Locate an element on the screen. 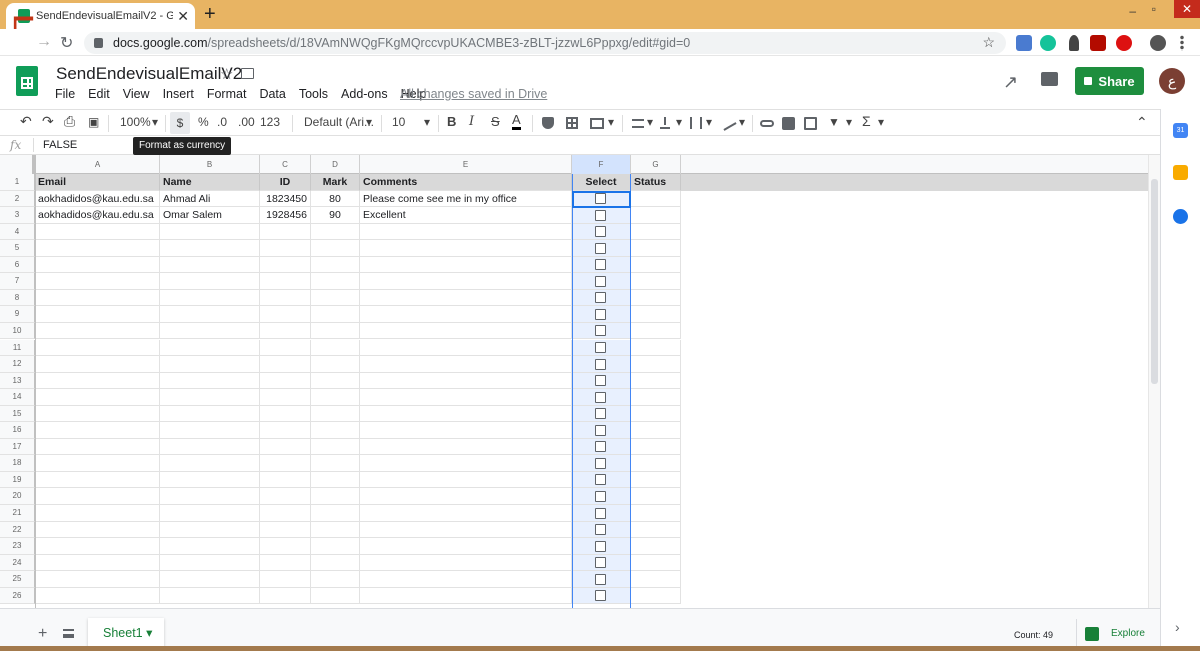 Image resolution: width=1200 pixels, height=651 pixels. cell-comments: Please come see me in my office is located at coordinates (466, 199).